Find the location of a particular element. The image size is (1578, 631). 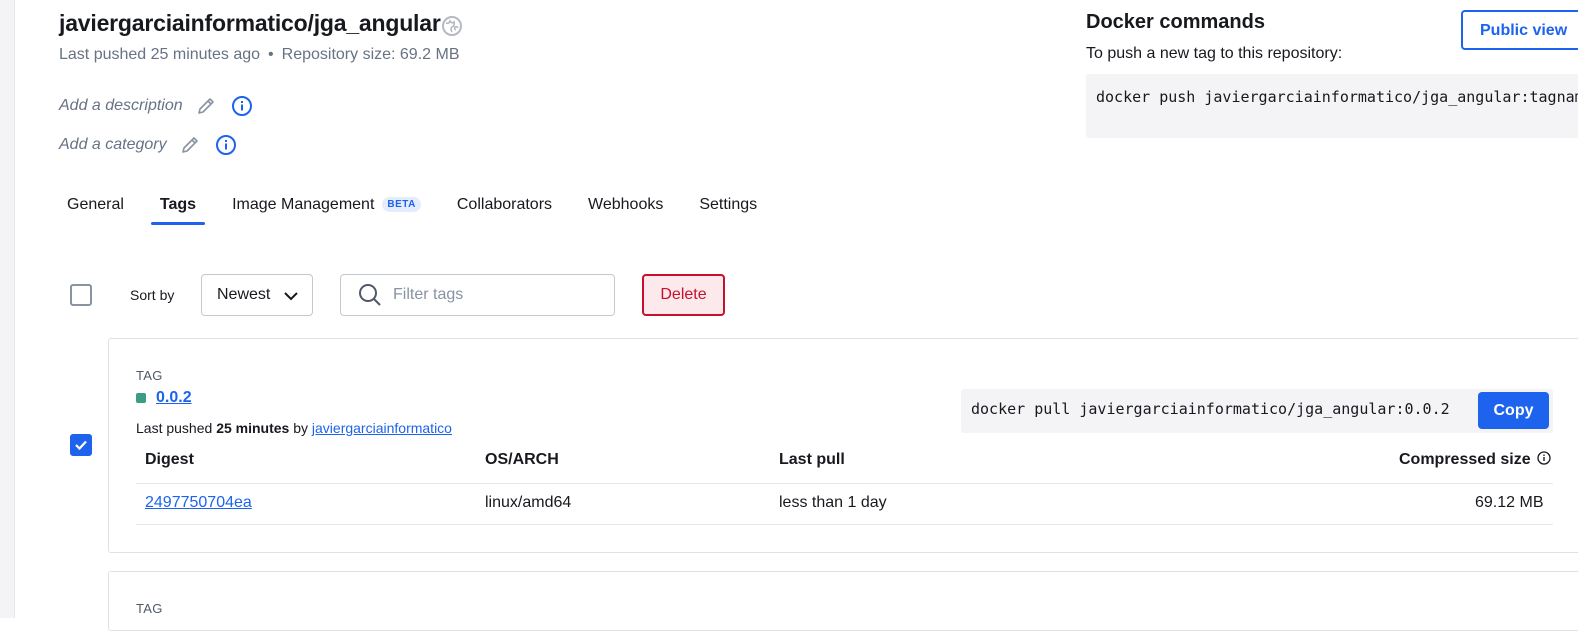

add-description-row: Add a description is located at coordinates (156, 106).